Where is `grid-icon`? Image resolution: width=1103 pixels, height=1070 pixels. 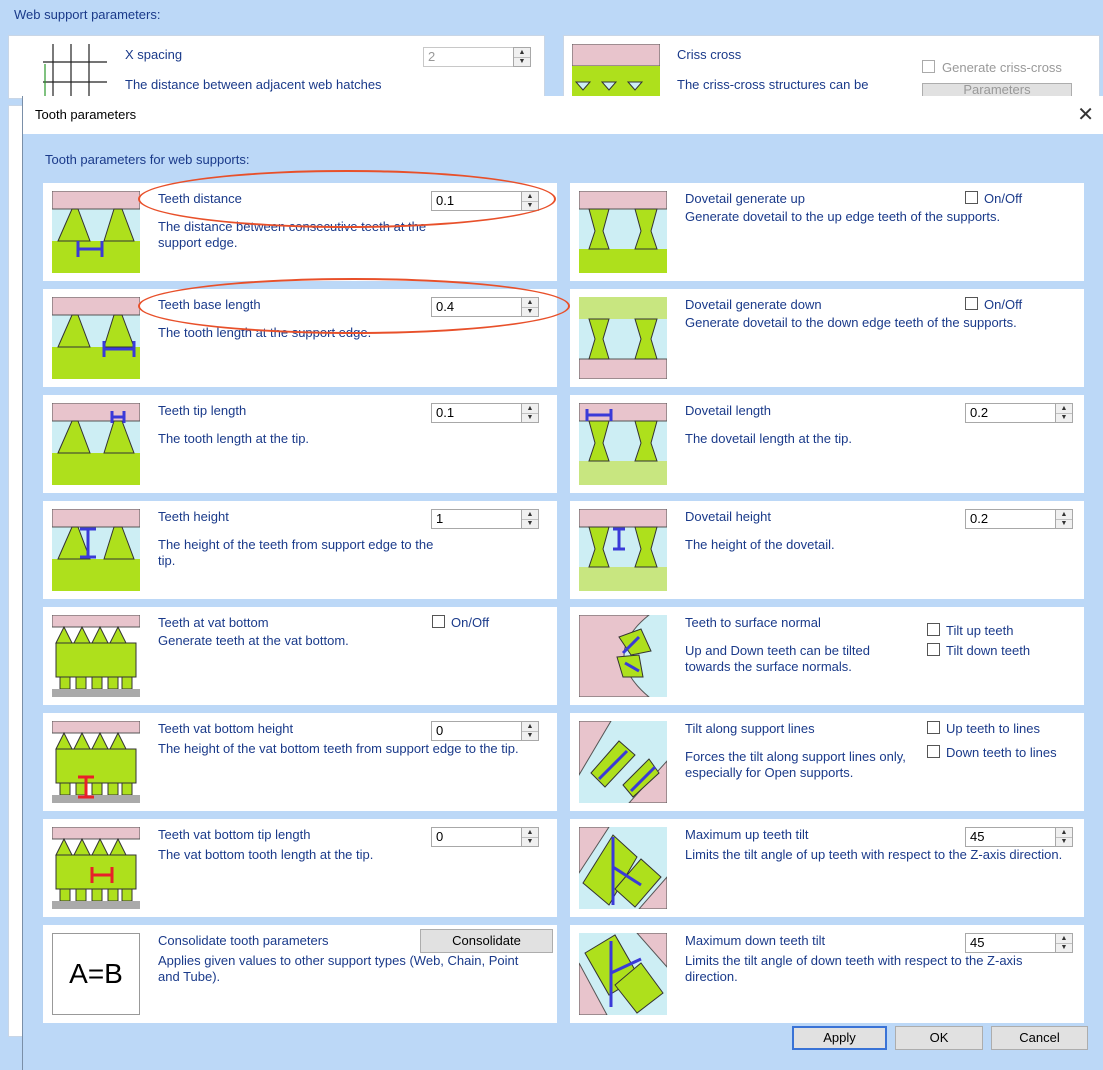
grid-icon is located at coordinates (75, 71).